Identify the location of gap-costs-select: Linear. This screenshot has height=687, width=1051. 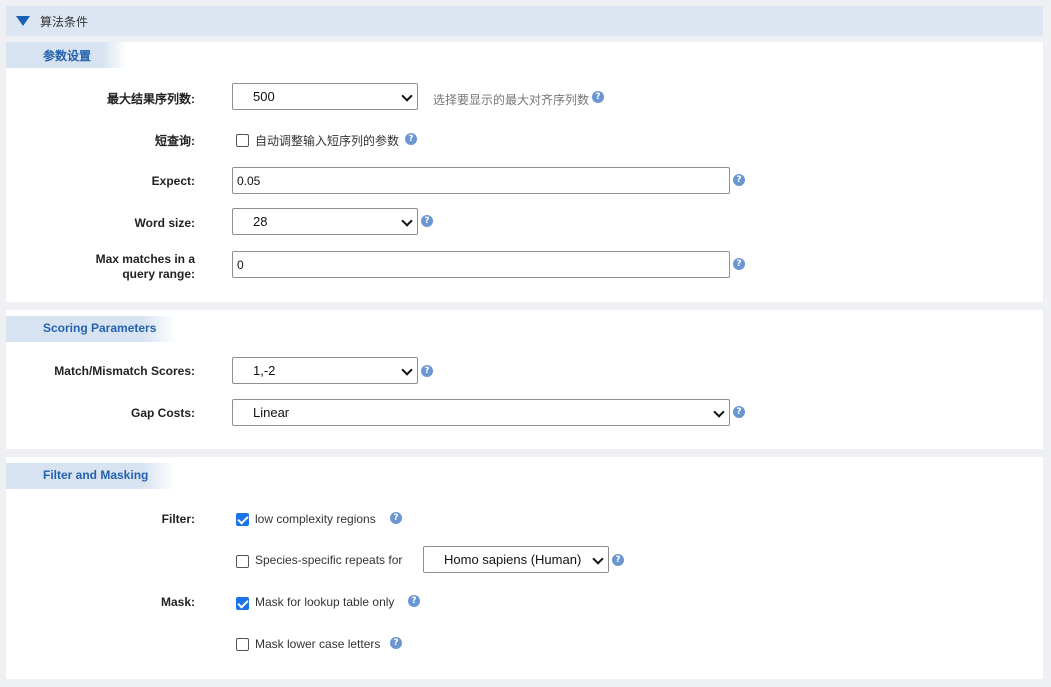
(481, 412).